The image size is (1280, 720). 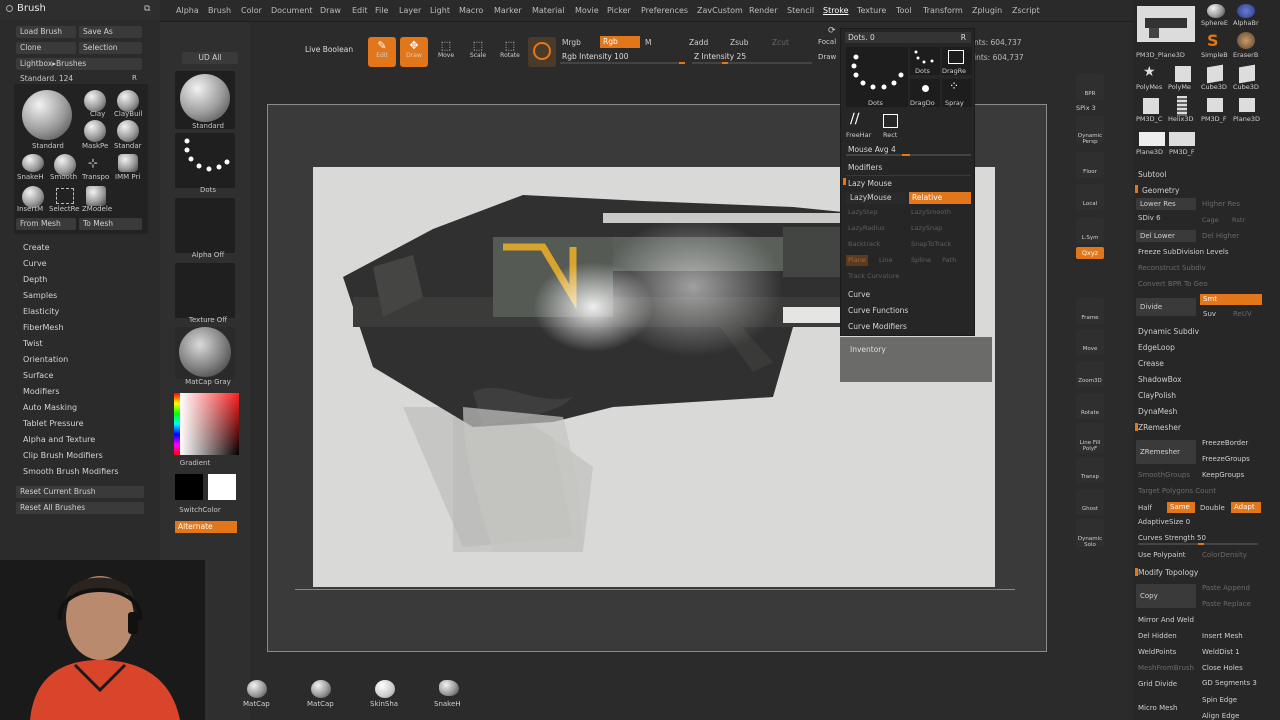 What do you see at coordinates (1145, 508) in the screenshot?
I see `half-button: Half` at bounding box center [1145, 508].